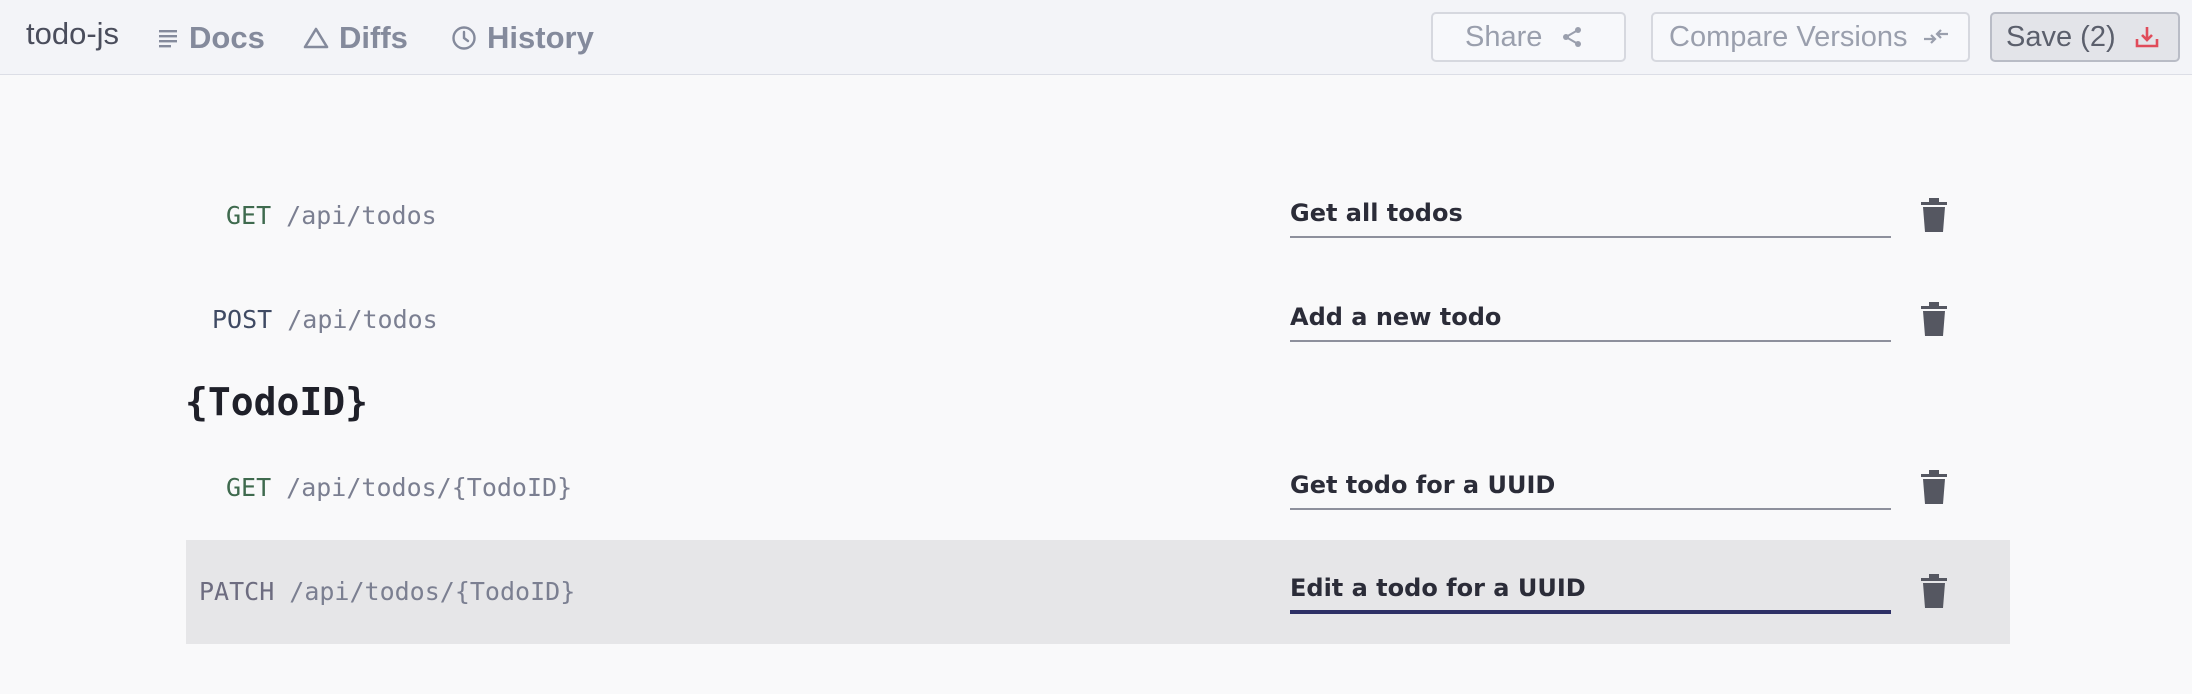 The width and height of the screenshot is (2192, 694). I want to click on nav-history-label: History, so click(540, 37).